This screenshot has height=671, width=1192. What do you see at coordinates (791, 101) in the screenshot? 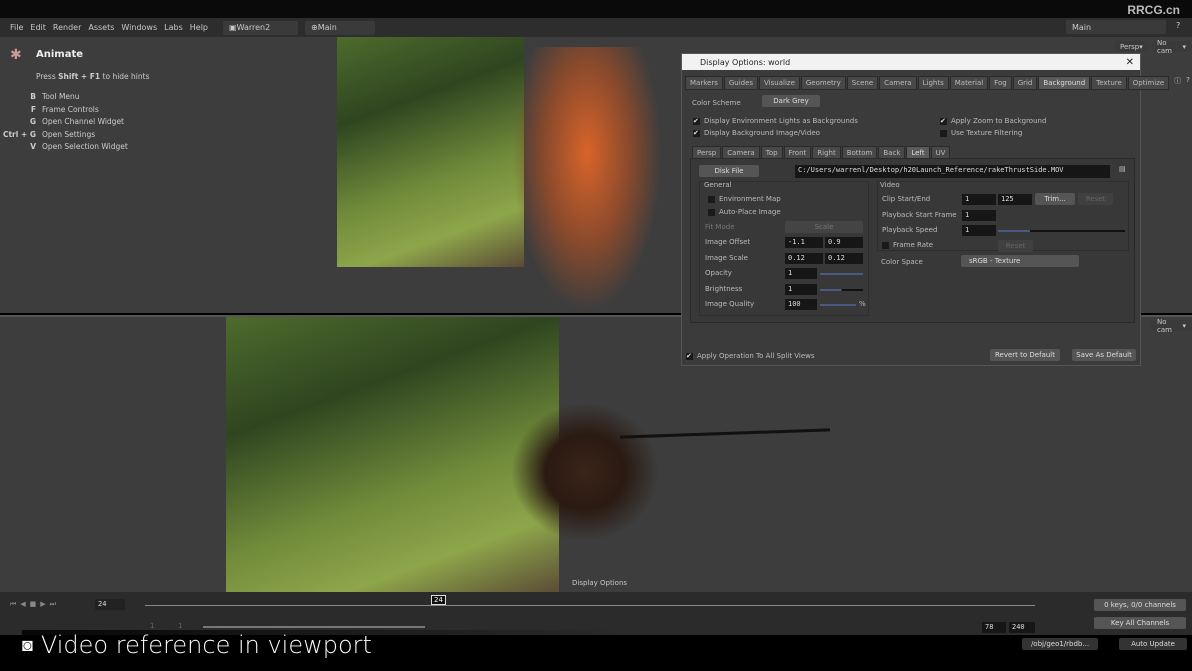
I see `color-scheme-select: Dark Grey` at bounding box center [791, 101].